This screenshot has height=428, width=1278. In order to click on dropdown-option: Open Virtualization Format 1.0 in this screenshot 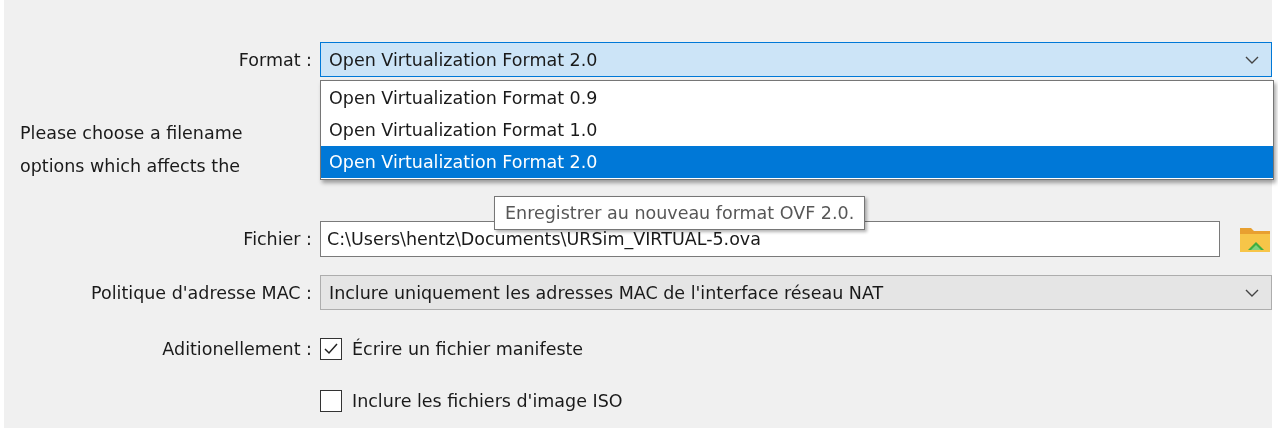, I will do `click(797, 130)`.